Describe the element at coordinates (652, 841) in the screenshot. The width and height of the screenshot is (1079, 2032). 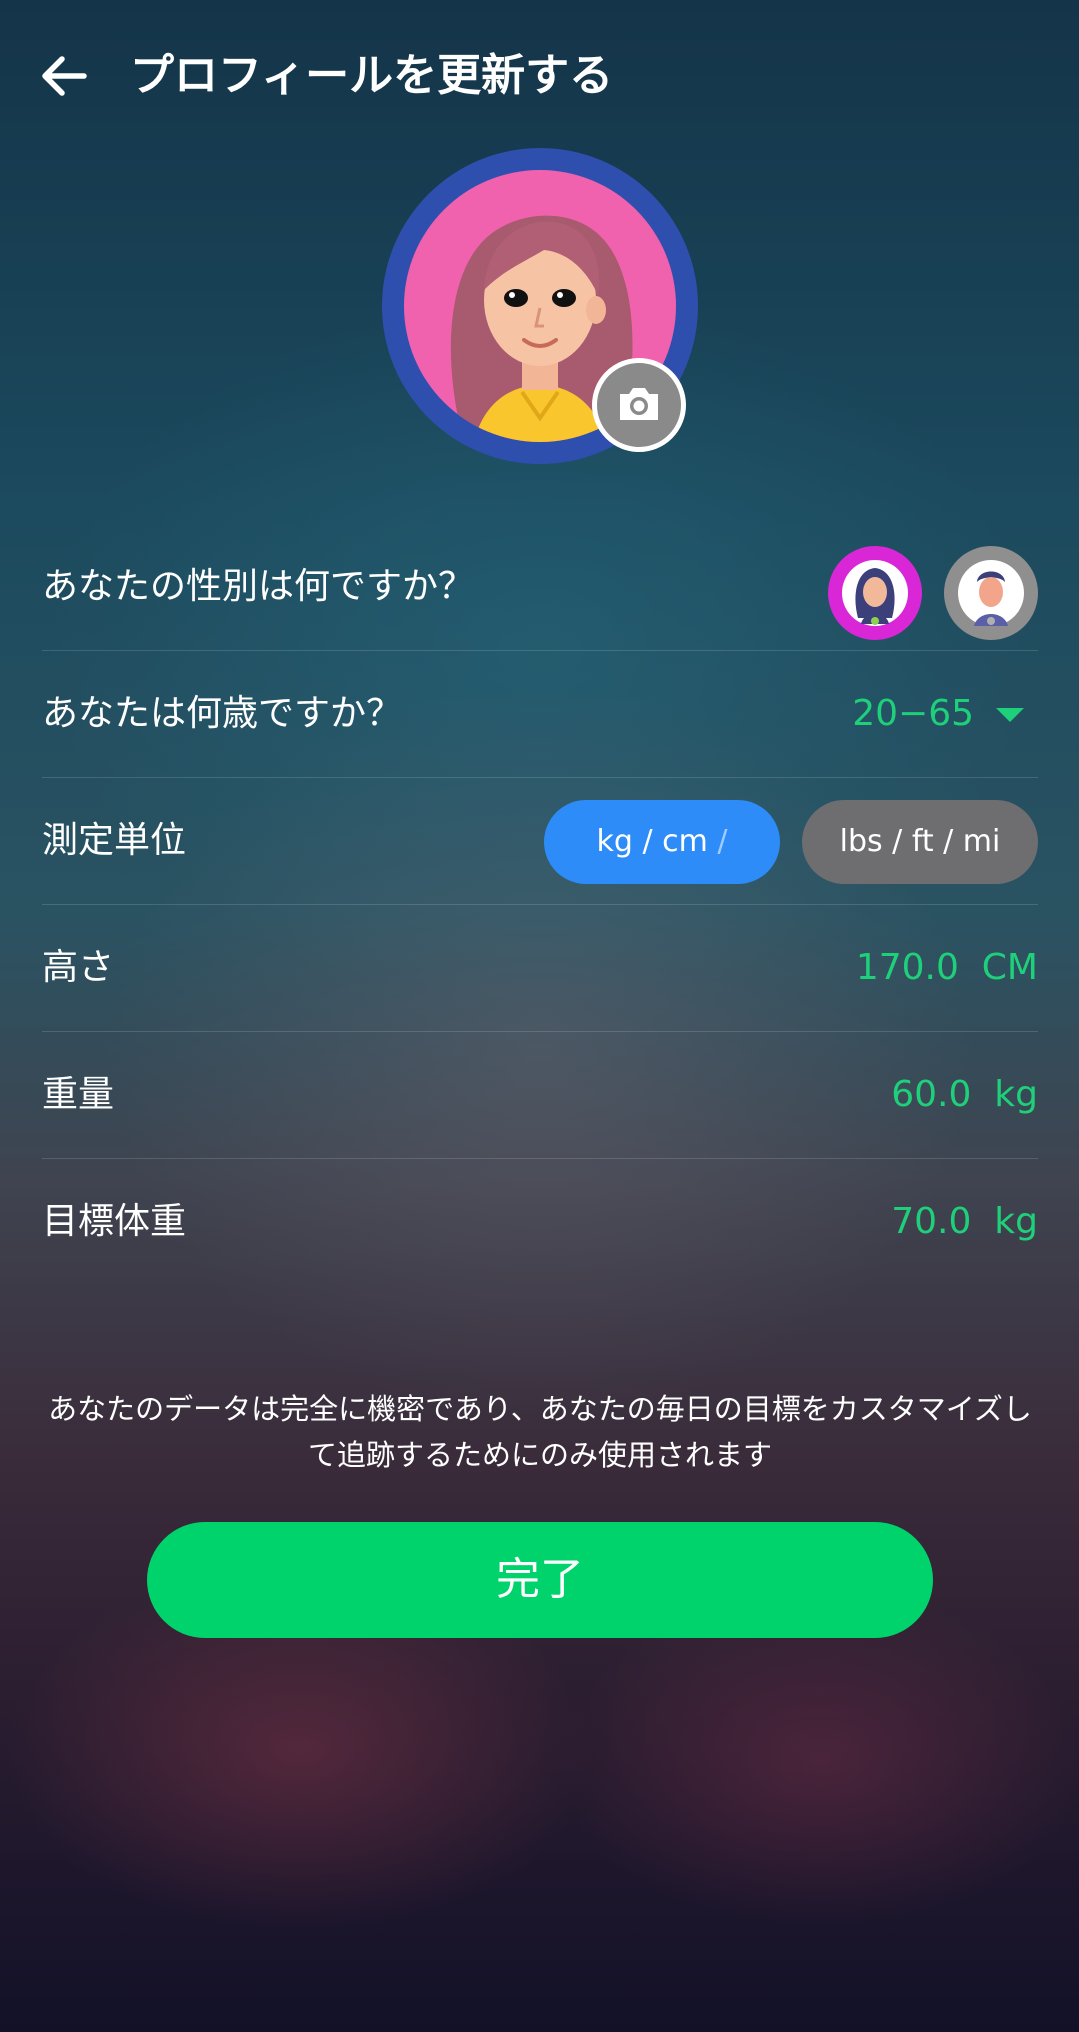
I see `unit-metric-label: kg / cm` at that location.